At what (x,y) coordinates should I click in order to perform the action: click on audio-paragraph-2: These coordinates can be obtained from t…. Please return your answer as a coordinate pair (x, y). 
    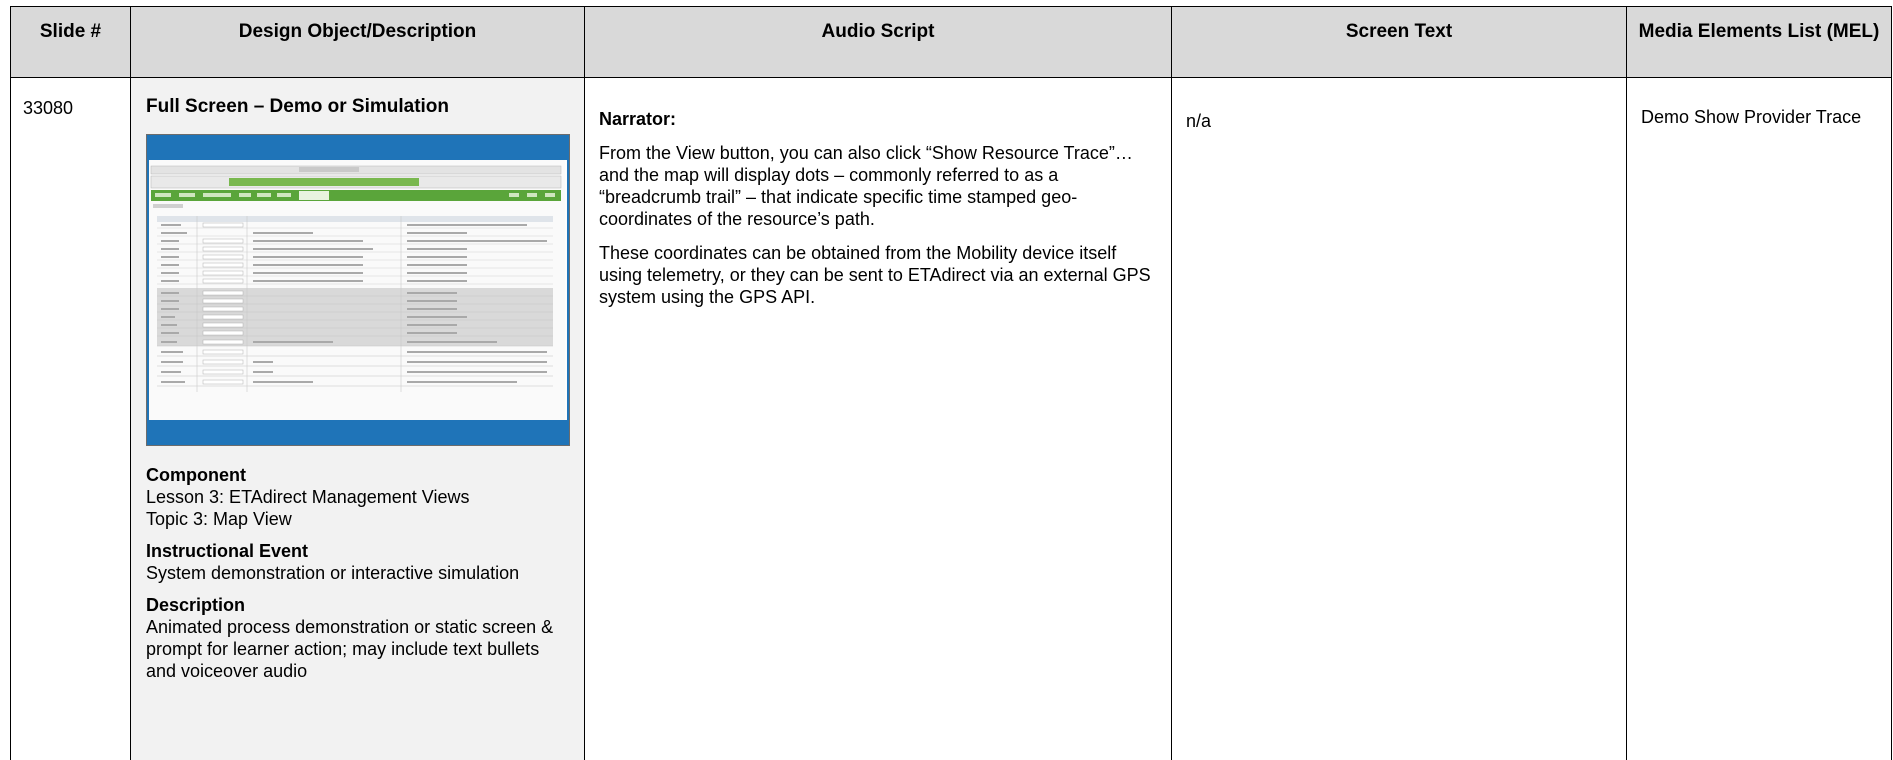
    Looking at the image, I should click on (875, 275).